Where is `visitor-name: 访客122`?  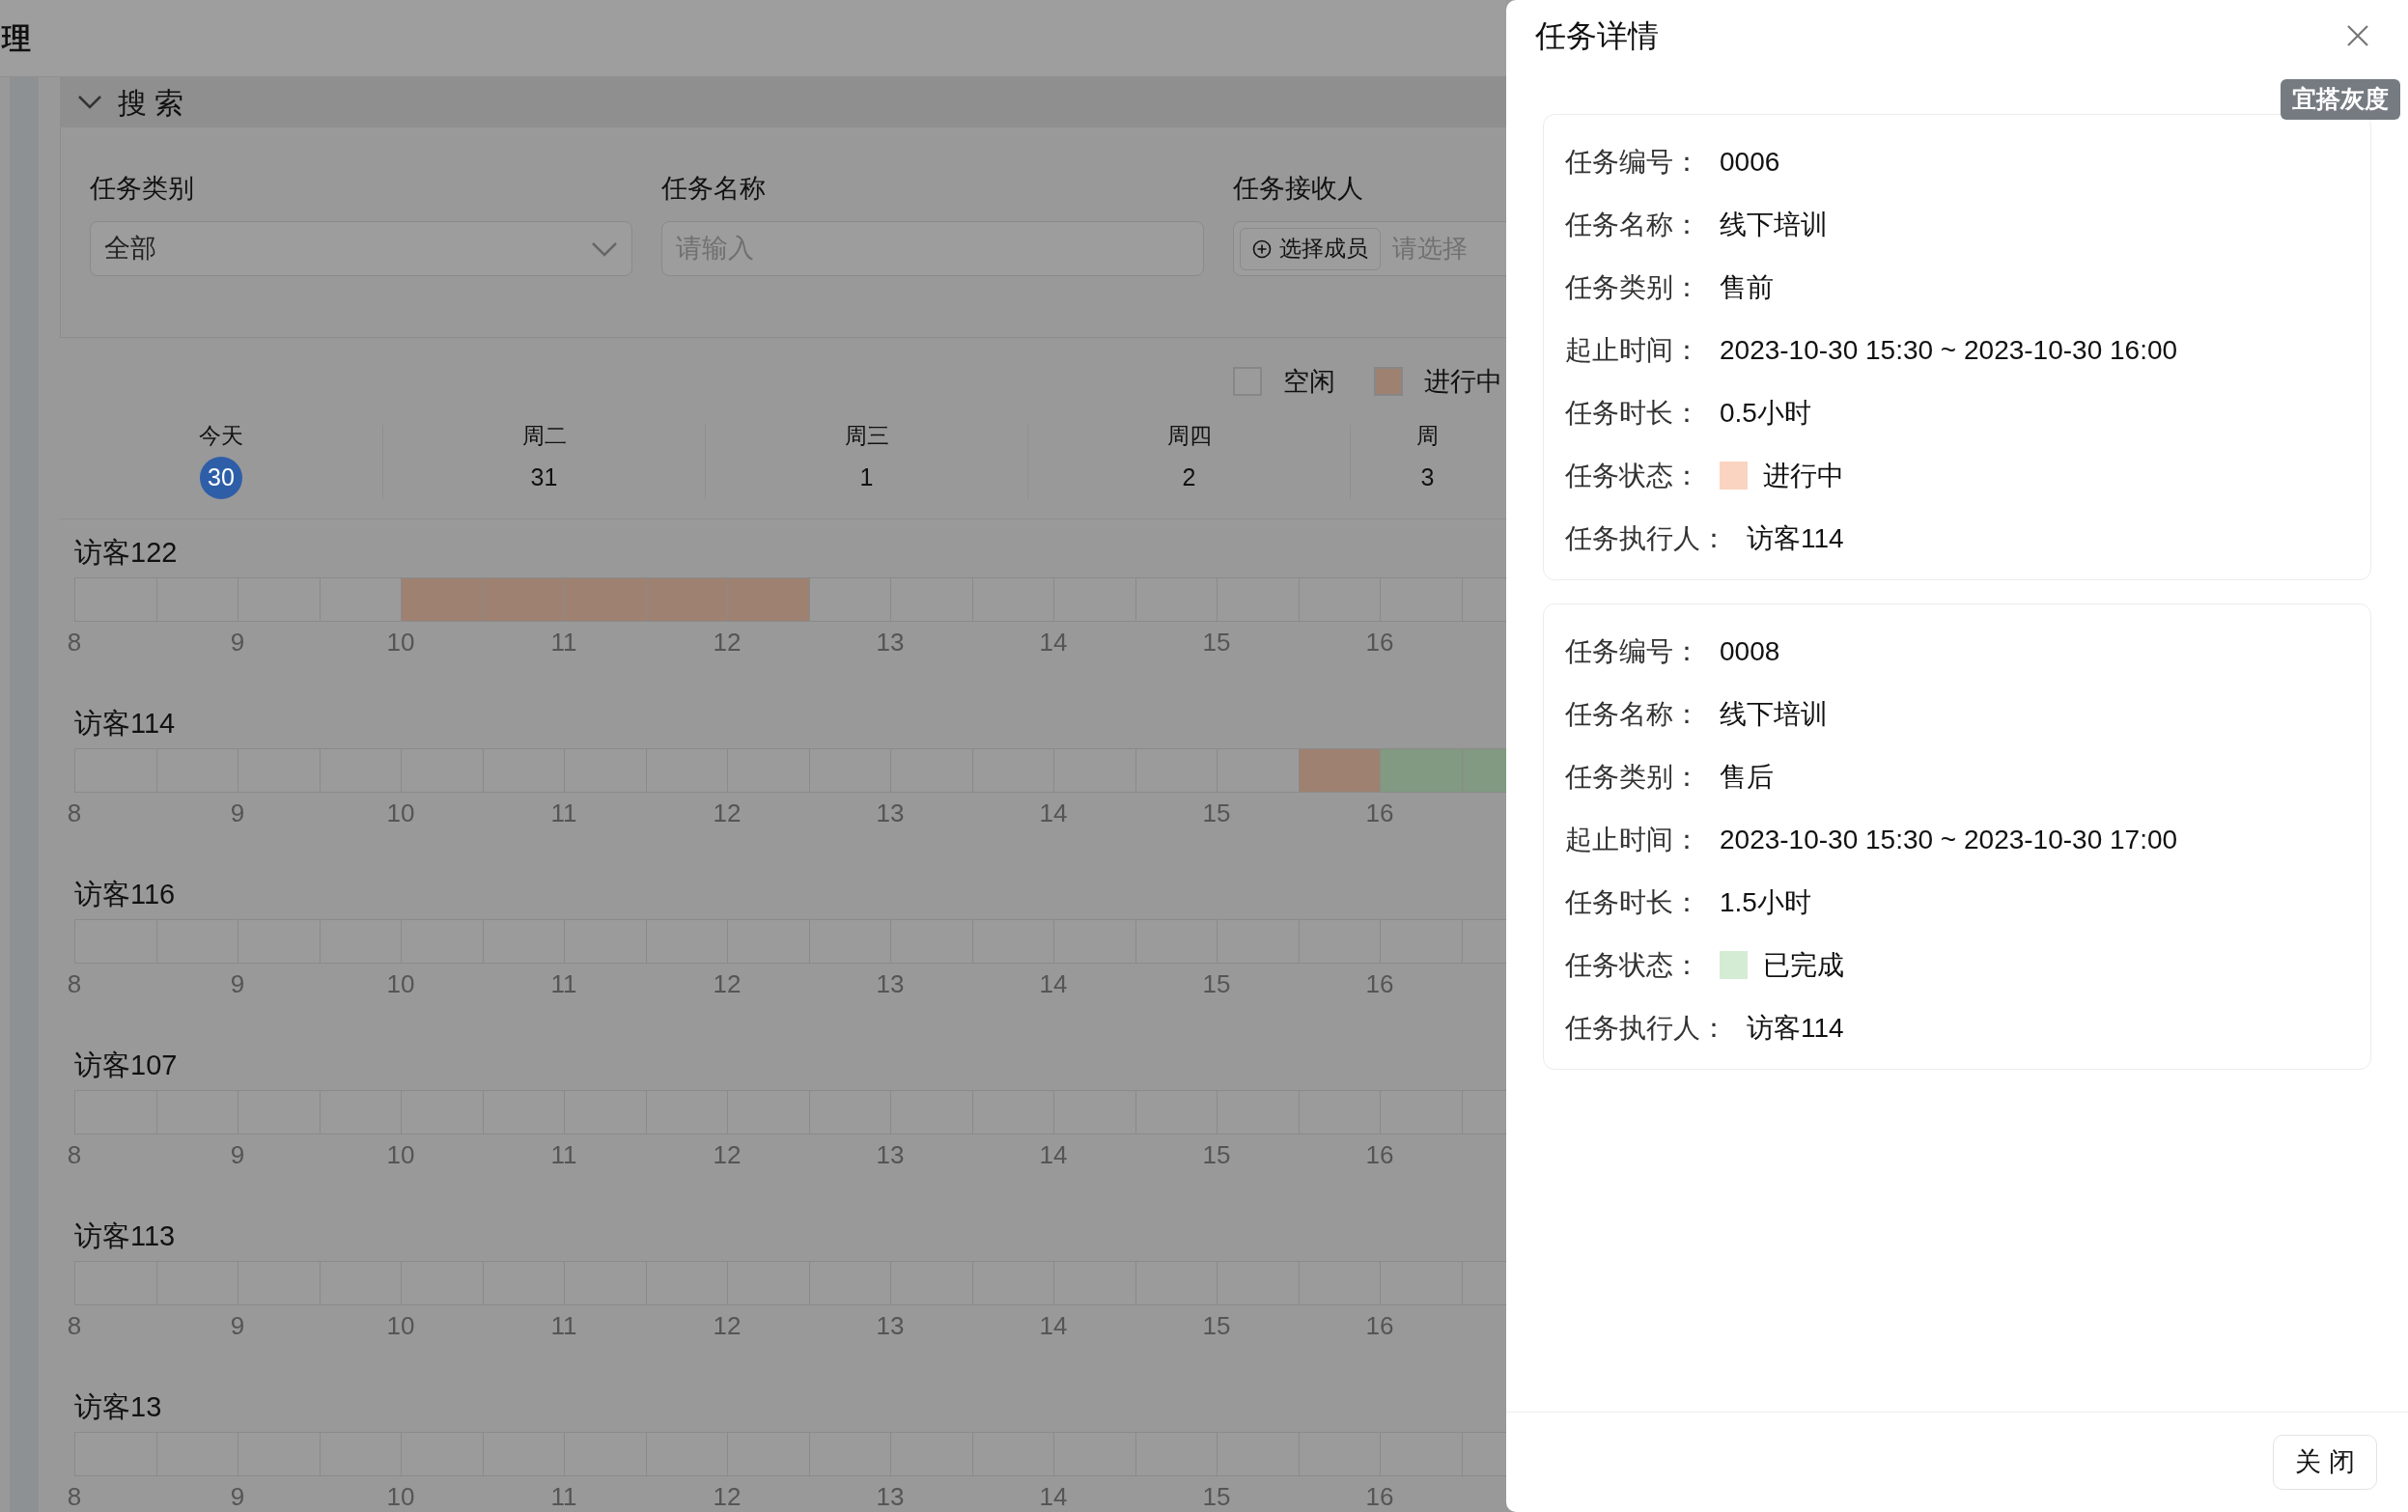
visitor-name: 访客122 is located at coordinates (126, 554).